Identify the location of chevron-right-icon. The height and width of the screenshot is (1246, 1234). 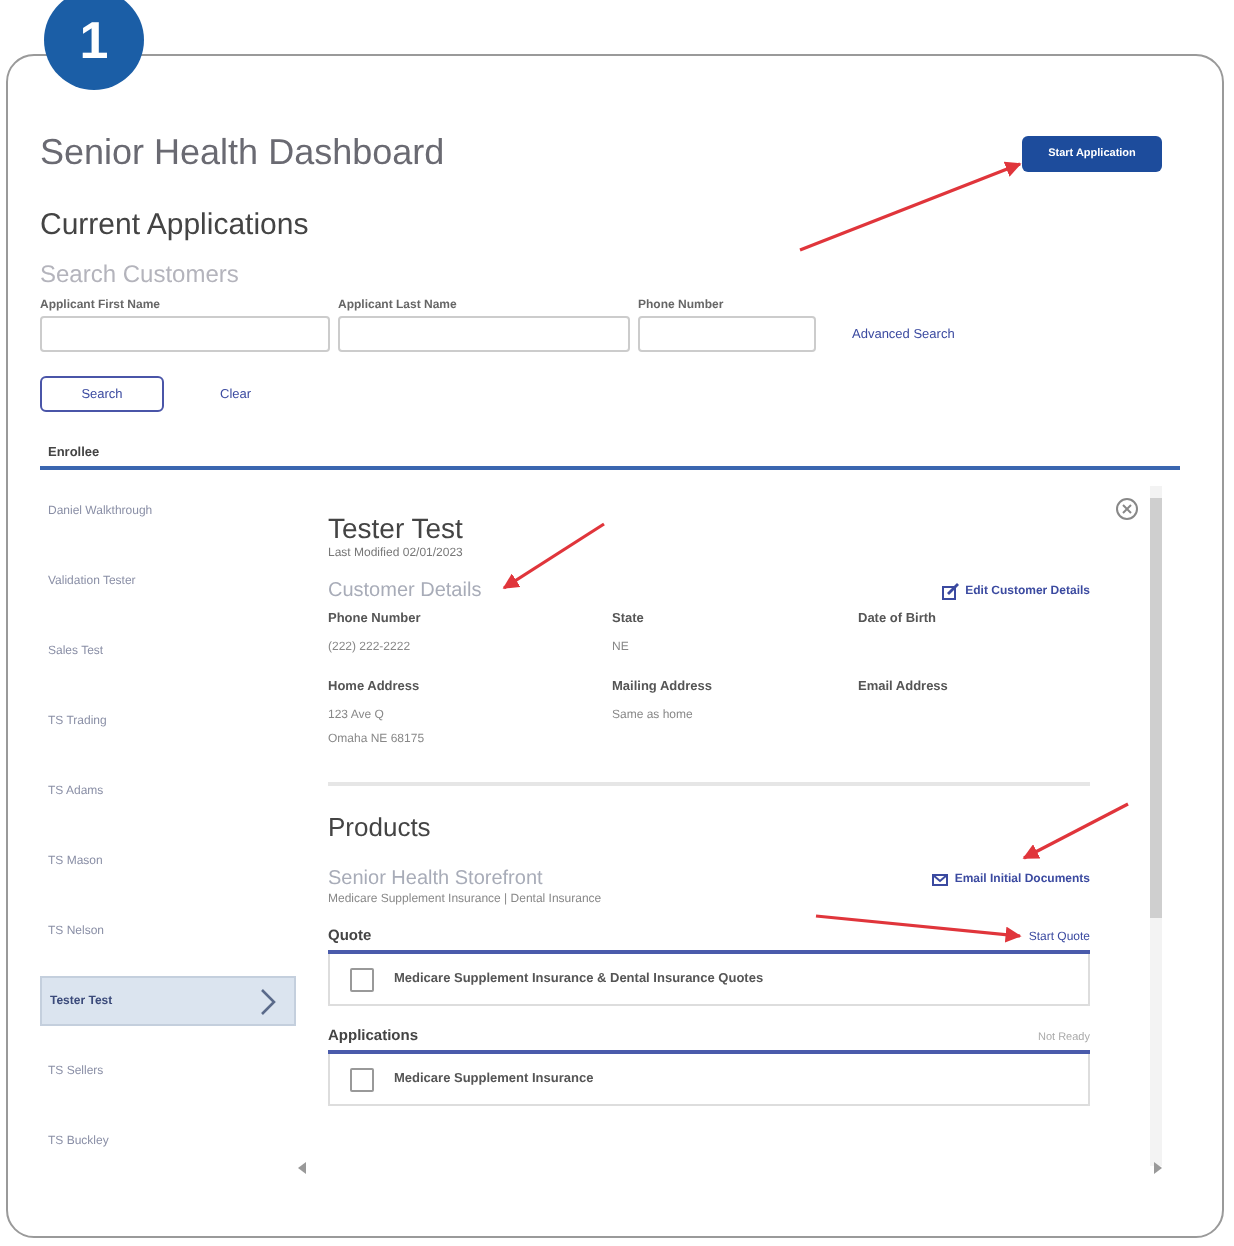
(268, 1001).